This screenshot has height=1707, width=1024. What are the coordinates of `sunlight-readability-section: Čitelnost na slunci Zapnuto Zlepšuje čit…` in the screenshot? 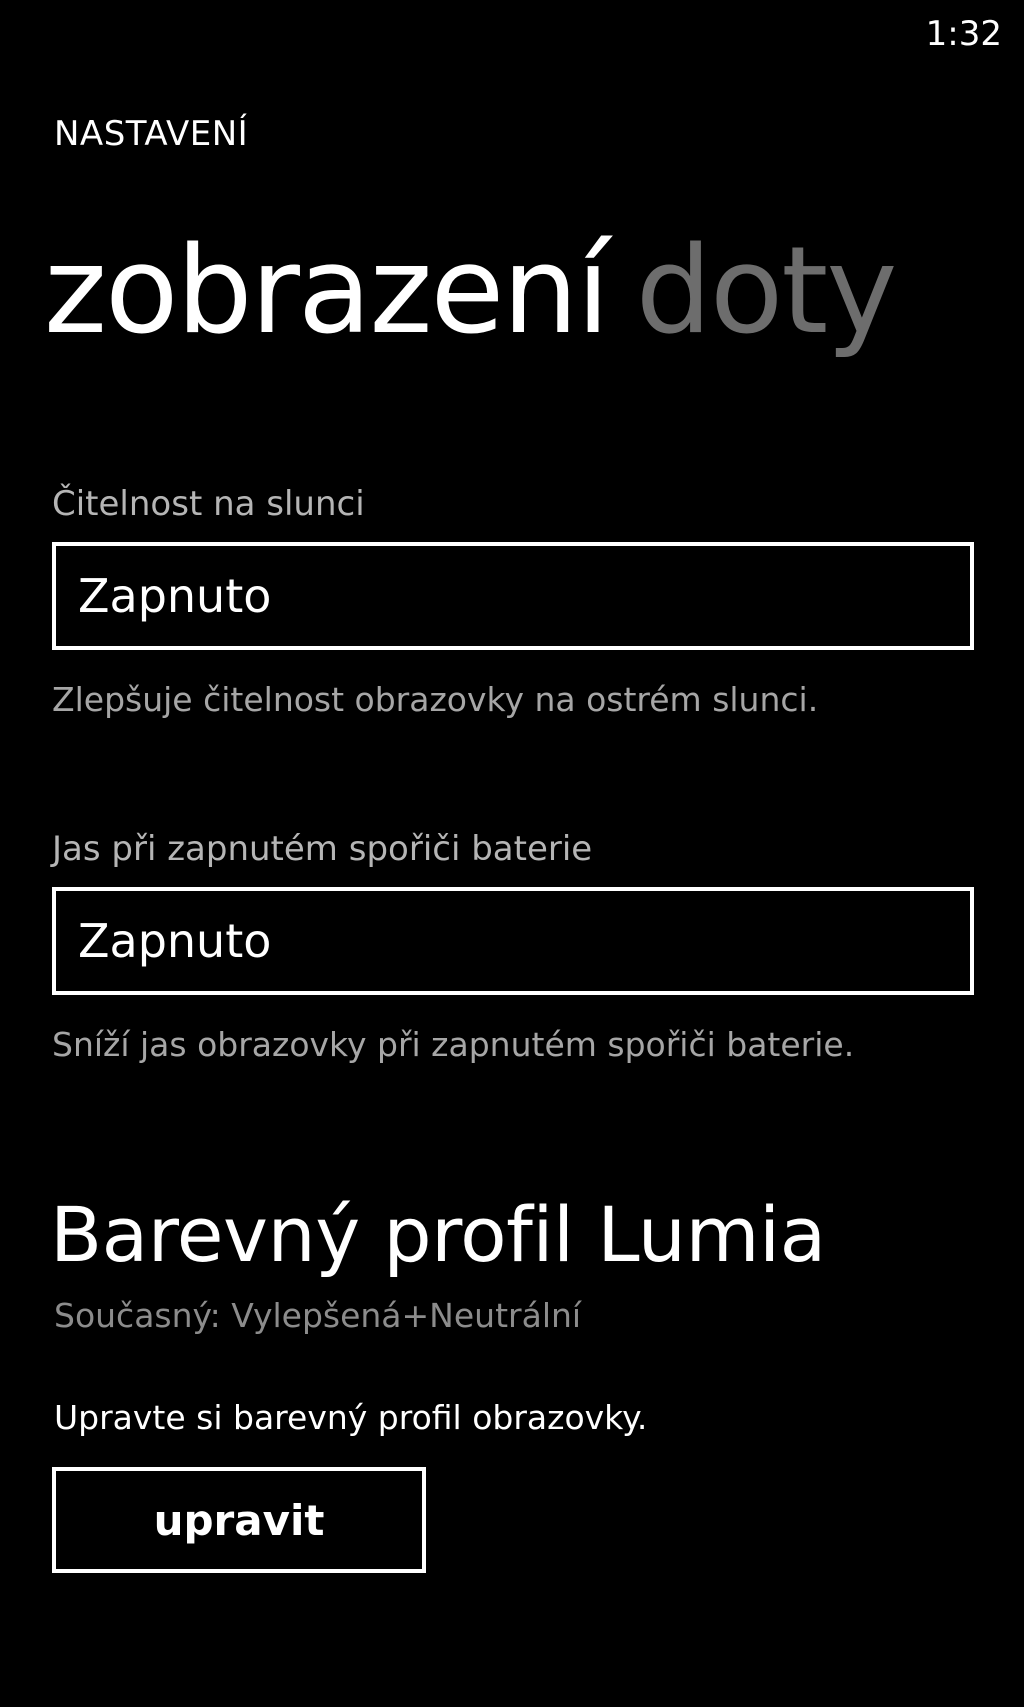 It's located at (514, 601).